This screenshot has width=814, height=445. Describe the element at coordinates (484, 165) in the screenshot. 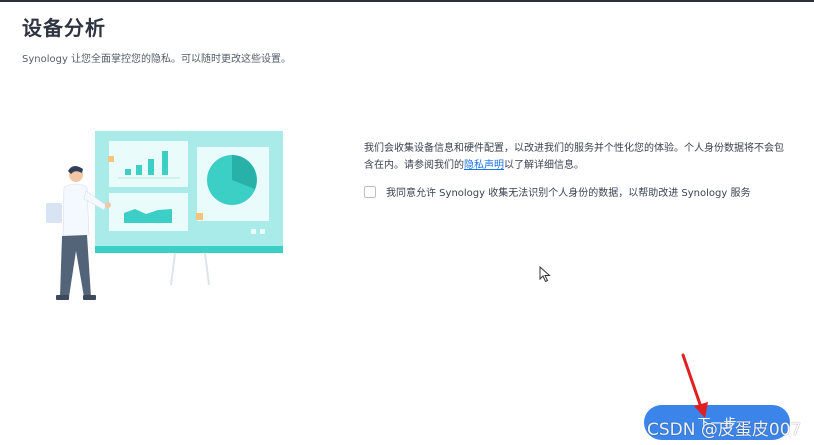

I see `privacy-statement-link: 隐私声明` at that location.